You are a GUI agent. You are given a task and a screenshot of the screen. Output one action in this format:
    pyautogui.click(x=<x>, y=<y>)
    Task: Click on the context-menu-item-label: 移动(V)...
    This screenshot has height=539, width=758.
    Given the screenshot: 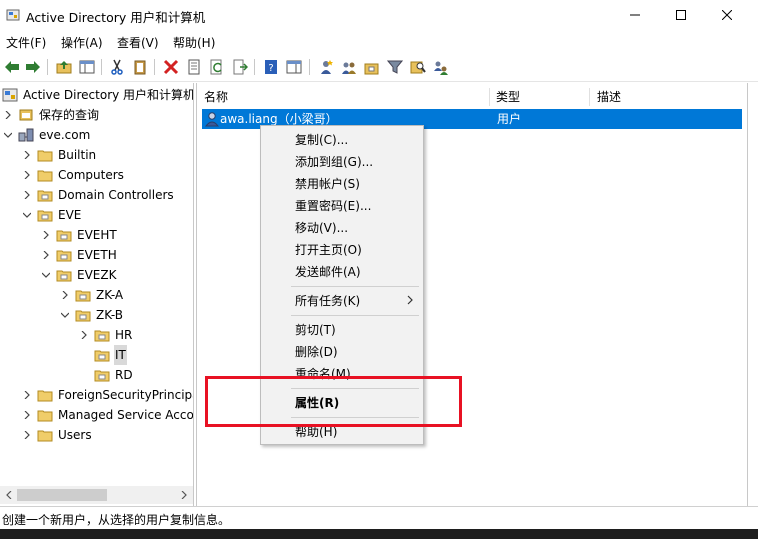 What is the action you would take?
    pyautogui.click(x=322, y=228)
    